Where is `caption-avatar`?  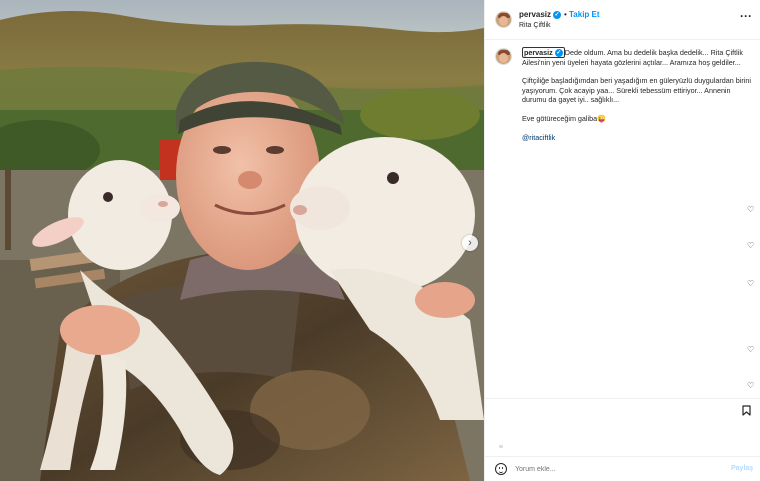
caption-avatar is located at coordinates (503, 56).